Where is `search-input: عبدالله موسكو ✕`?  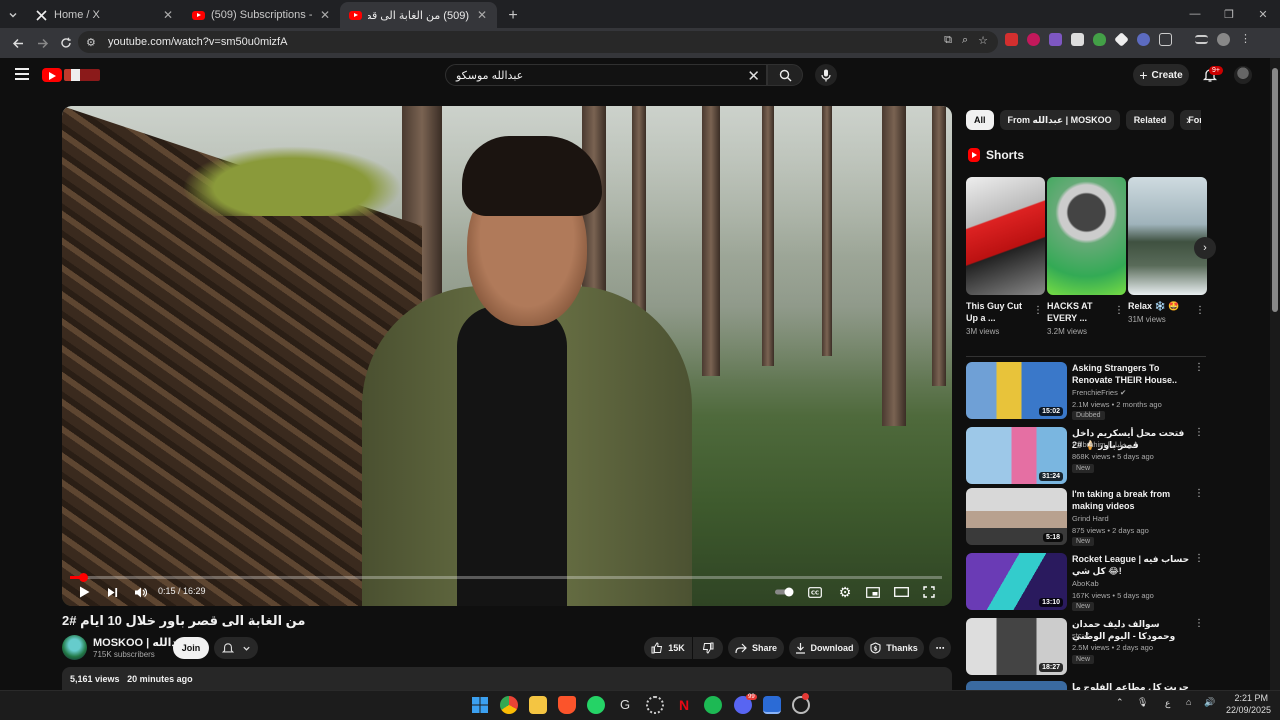
search-input: عبدالله موسكو ✕ is located at coordinates (606, 75).